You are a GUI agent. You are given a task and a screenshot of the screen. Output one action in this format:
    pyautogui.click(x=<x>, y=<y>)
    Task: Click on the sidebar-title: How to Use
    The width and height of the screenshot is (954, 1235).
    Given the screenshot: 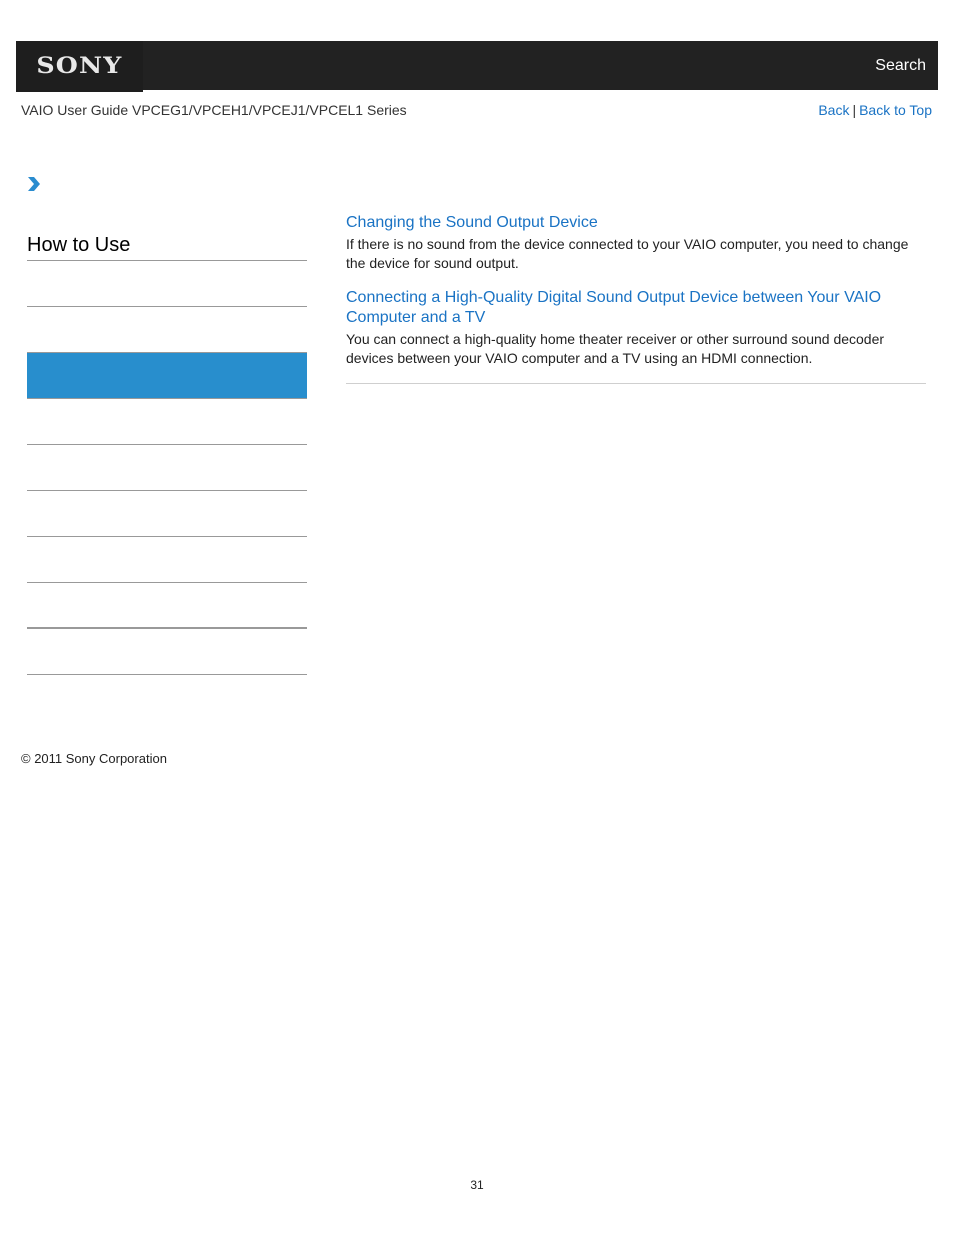 What is the action you would take?
    pyautogui.click(x=167, y=244)
    